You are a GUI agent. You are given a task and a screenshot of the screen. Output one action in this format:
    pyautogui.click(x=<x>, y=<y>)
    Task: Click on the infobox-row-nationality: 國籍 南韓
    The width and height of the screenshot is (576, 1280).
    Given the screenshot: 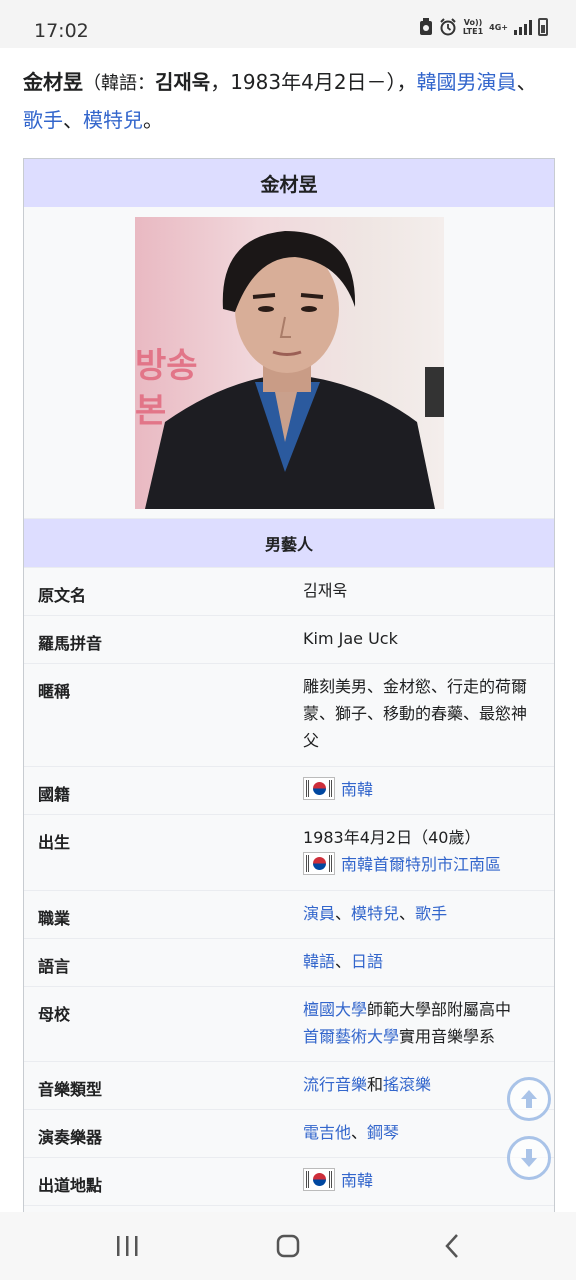 What is the action you would take?
    pyautogui.click(x=289, y=790)
    